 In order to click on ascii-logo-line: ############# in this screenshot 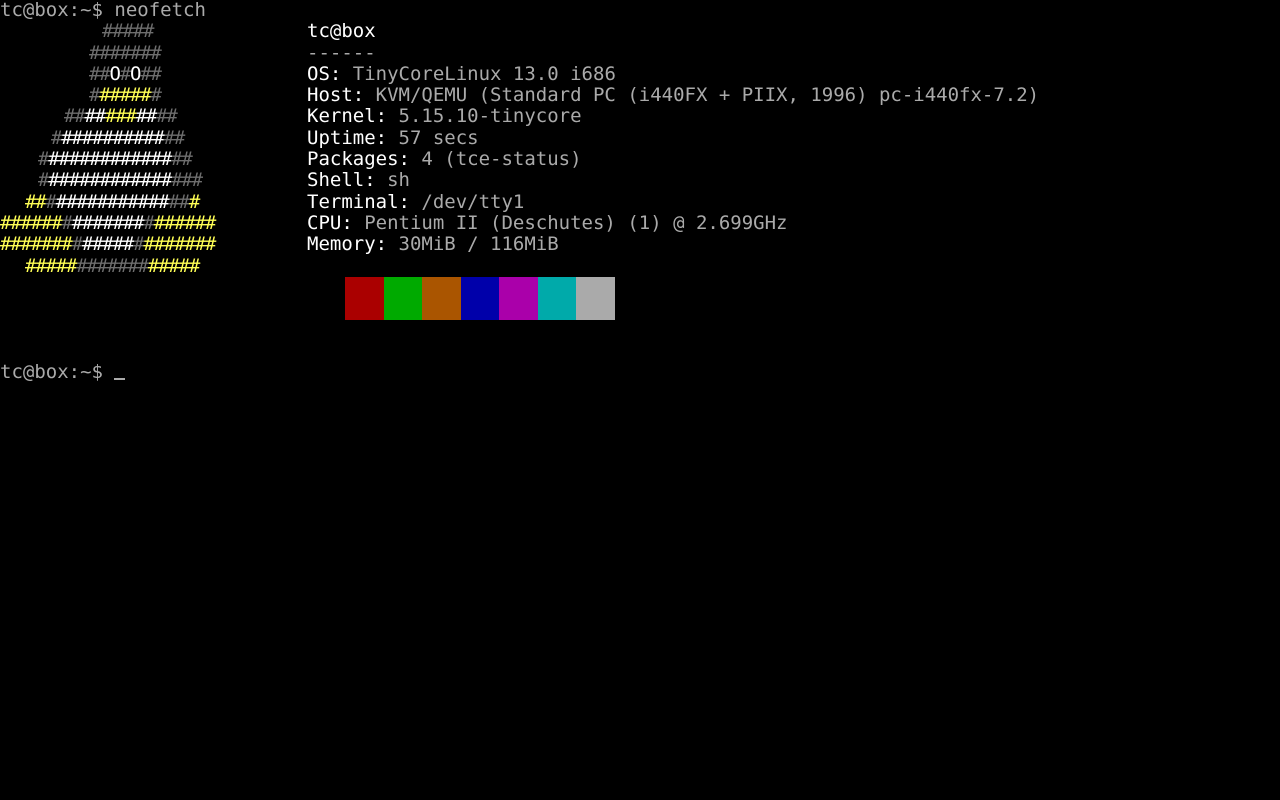, I will do `click(118, 138)`.